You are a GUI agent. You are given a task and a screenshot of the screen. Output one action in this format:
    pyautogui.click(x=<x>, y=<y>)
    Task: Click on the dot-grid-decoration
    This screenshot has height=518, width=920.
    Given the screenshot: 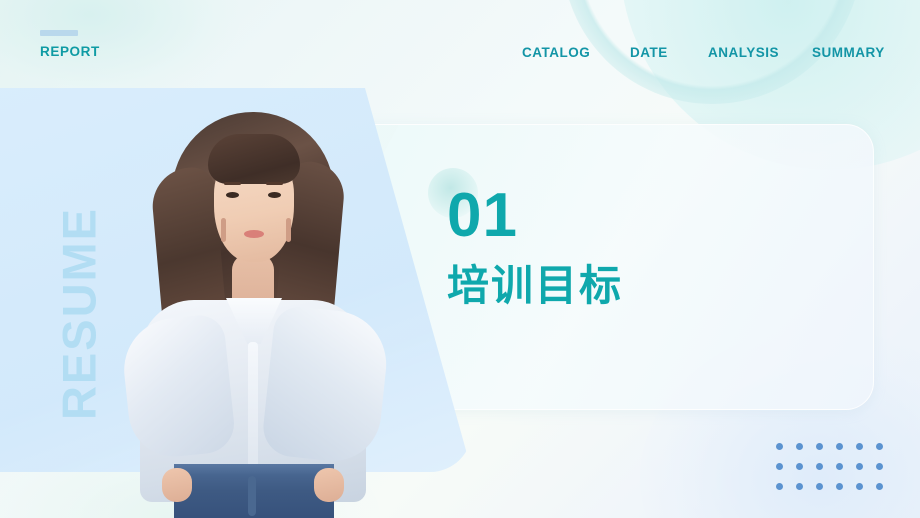 What is the action you would take?
    pyautogui.click(x=832, y=469)
    